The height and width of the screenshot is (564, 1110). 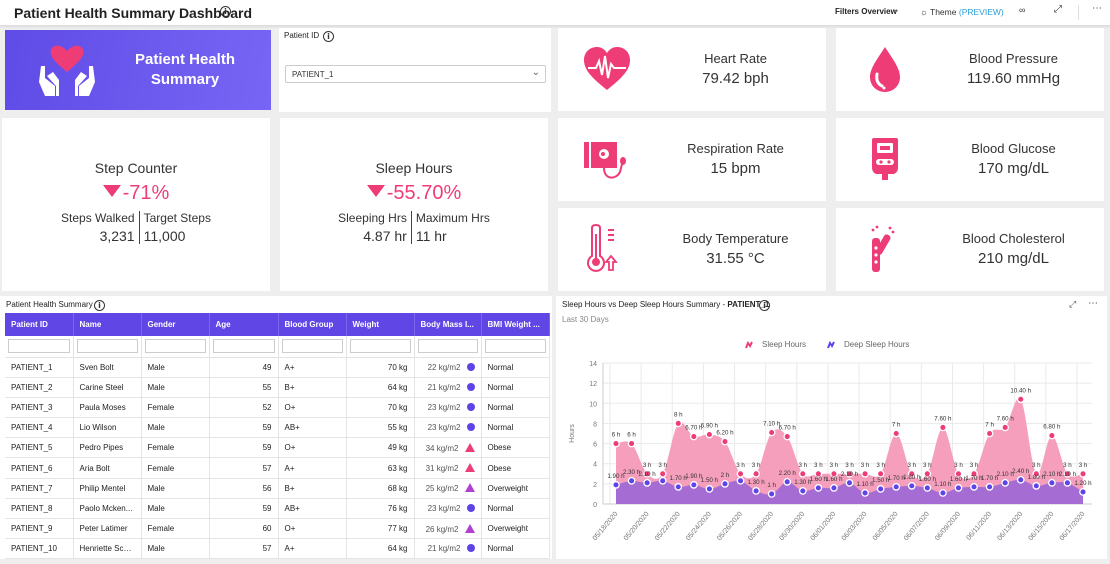 I want to click on filters-overview-button: Filters Overview, so click(x=866, y=11).